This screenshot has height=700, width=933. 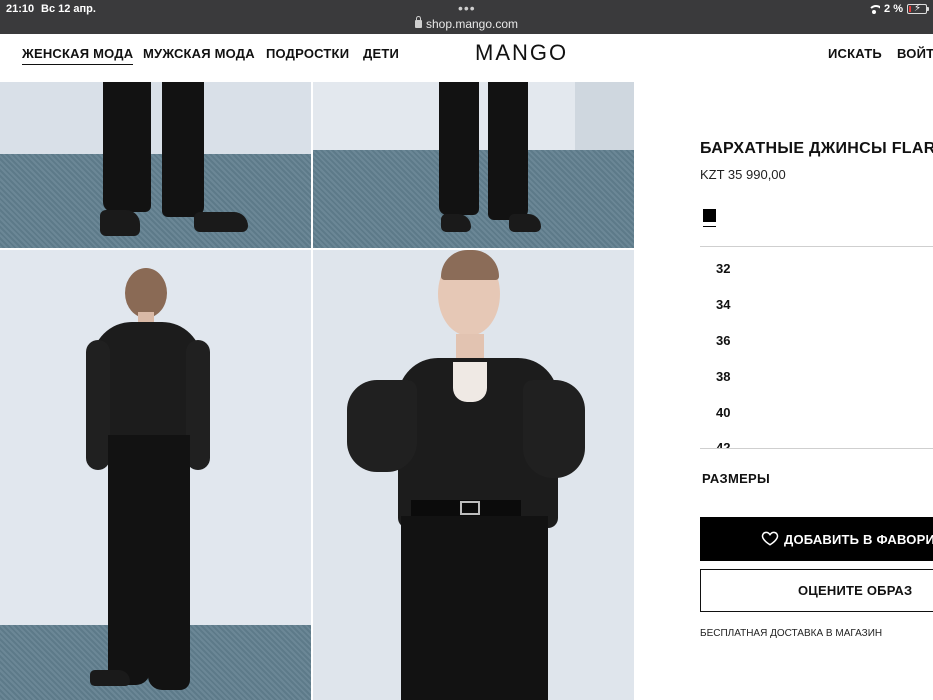 I want to click on add-to-favorites-button: ДОБАВИТЬ В ФАВОРИТЫ, so click(x=816, y=539).